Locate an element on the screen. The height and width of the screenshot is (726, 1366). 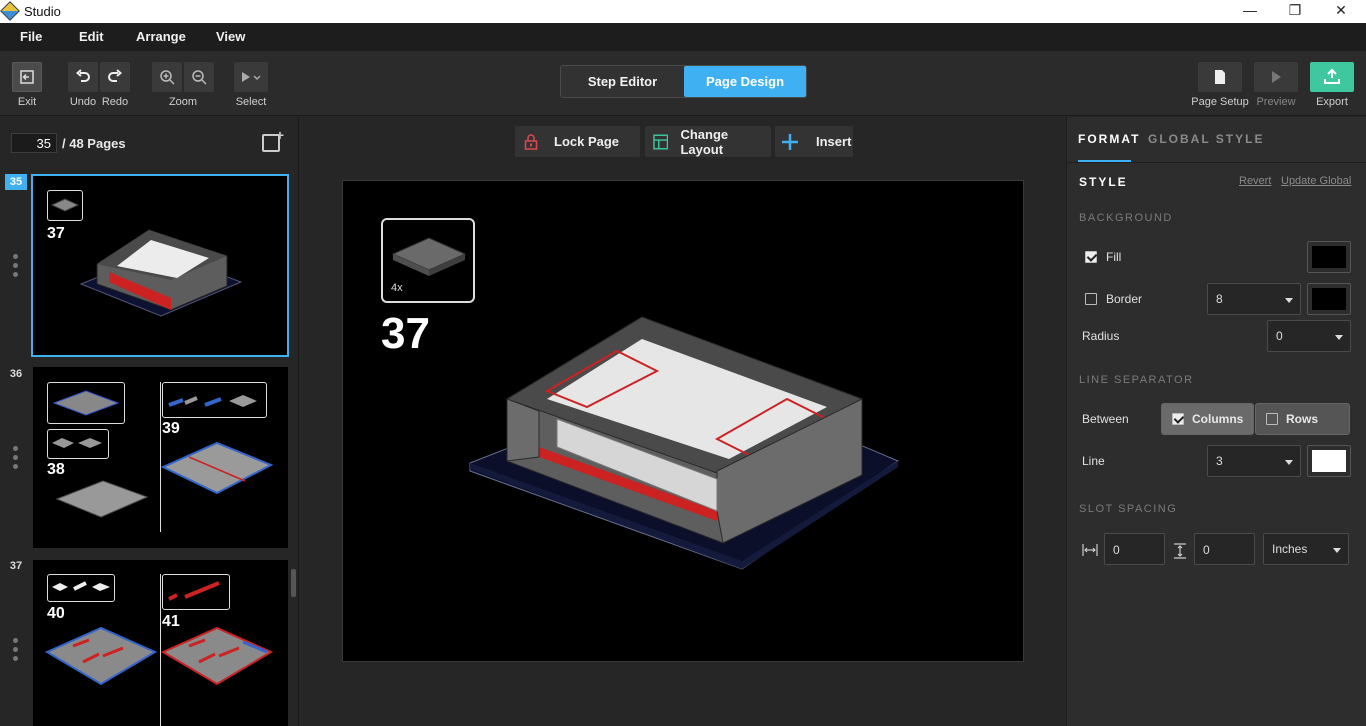
lock-page-button: Lock Page is located at coordinates (577, 141).